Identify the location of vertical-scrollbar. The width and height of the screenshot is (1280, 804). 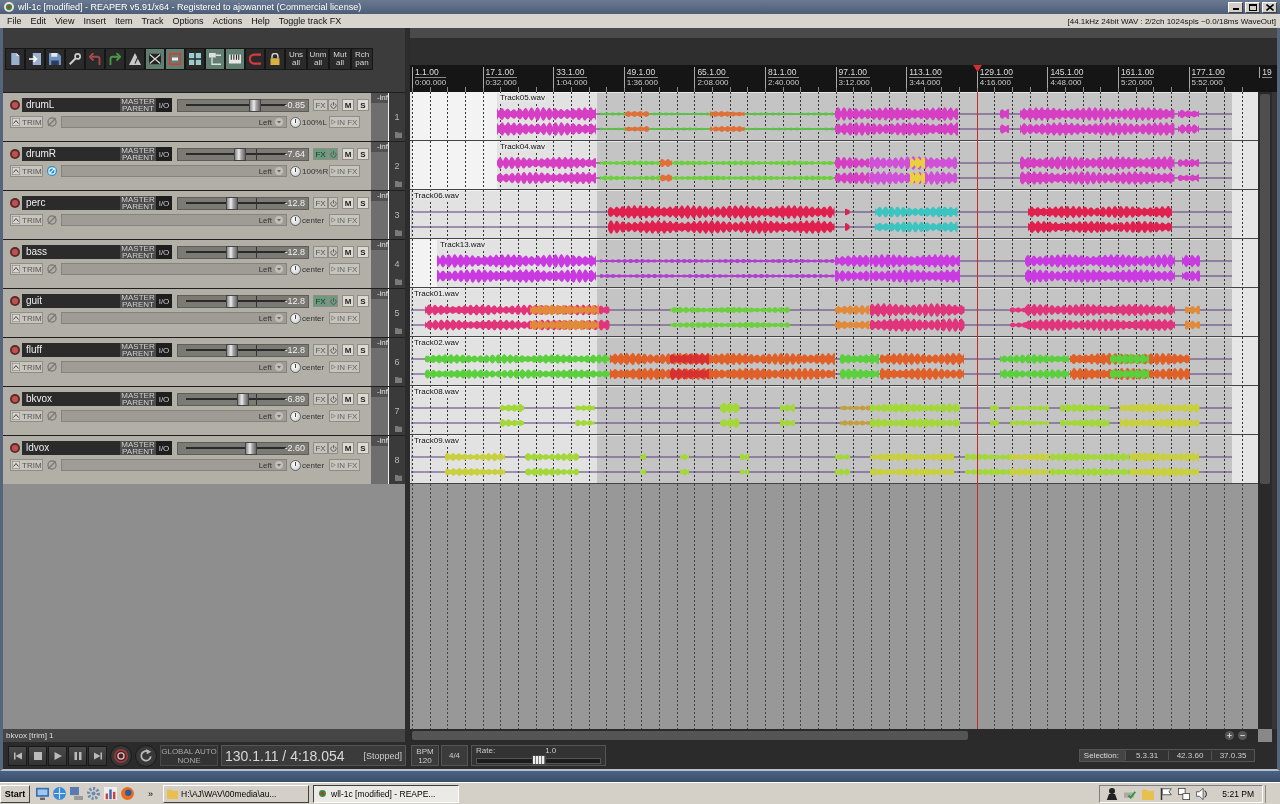
(1265, 410).